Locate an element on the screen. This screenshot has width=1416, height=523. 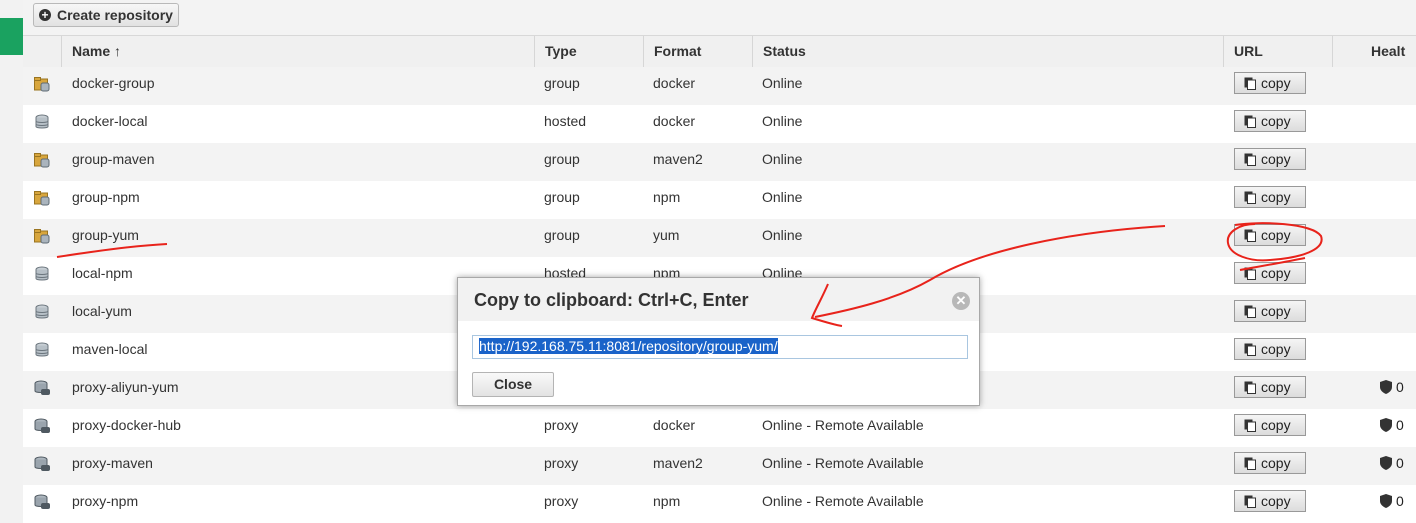
grid-header: Name ↑ Type Format Status URL Healt is located at coordinates (719, 52).